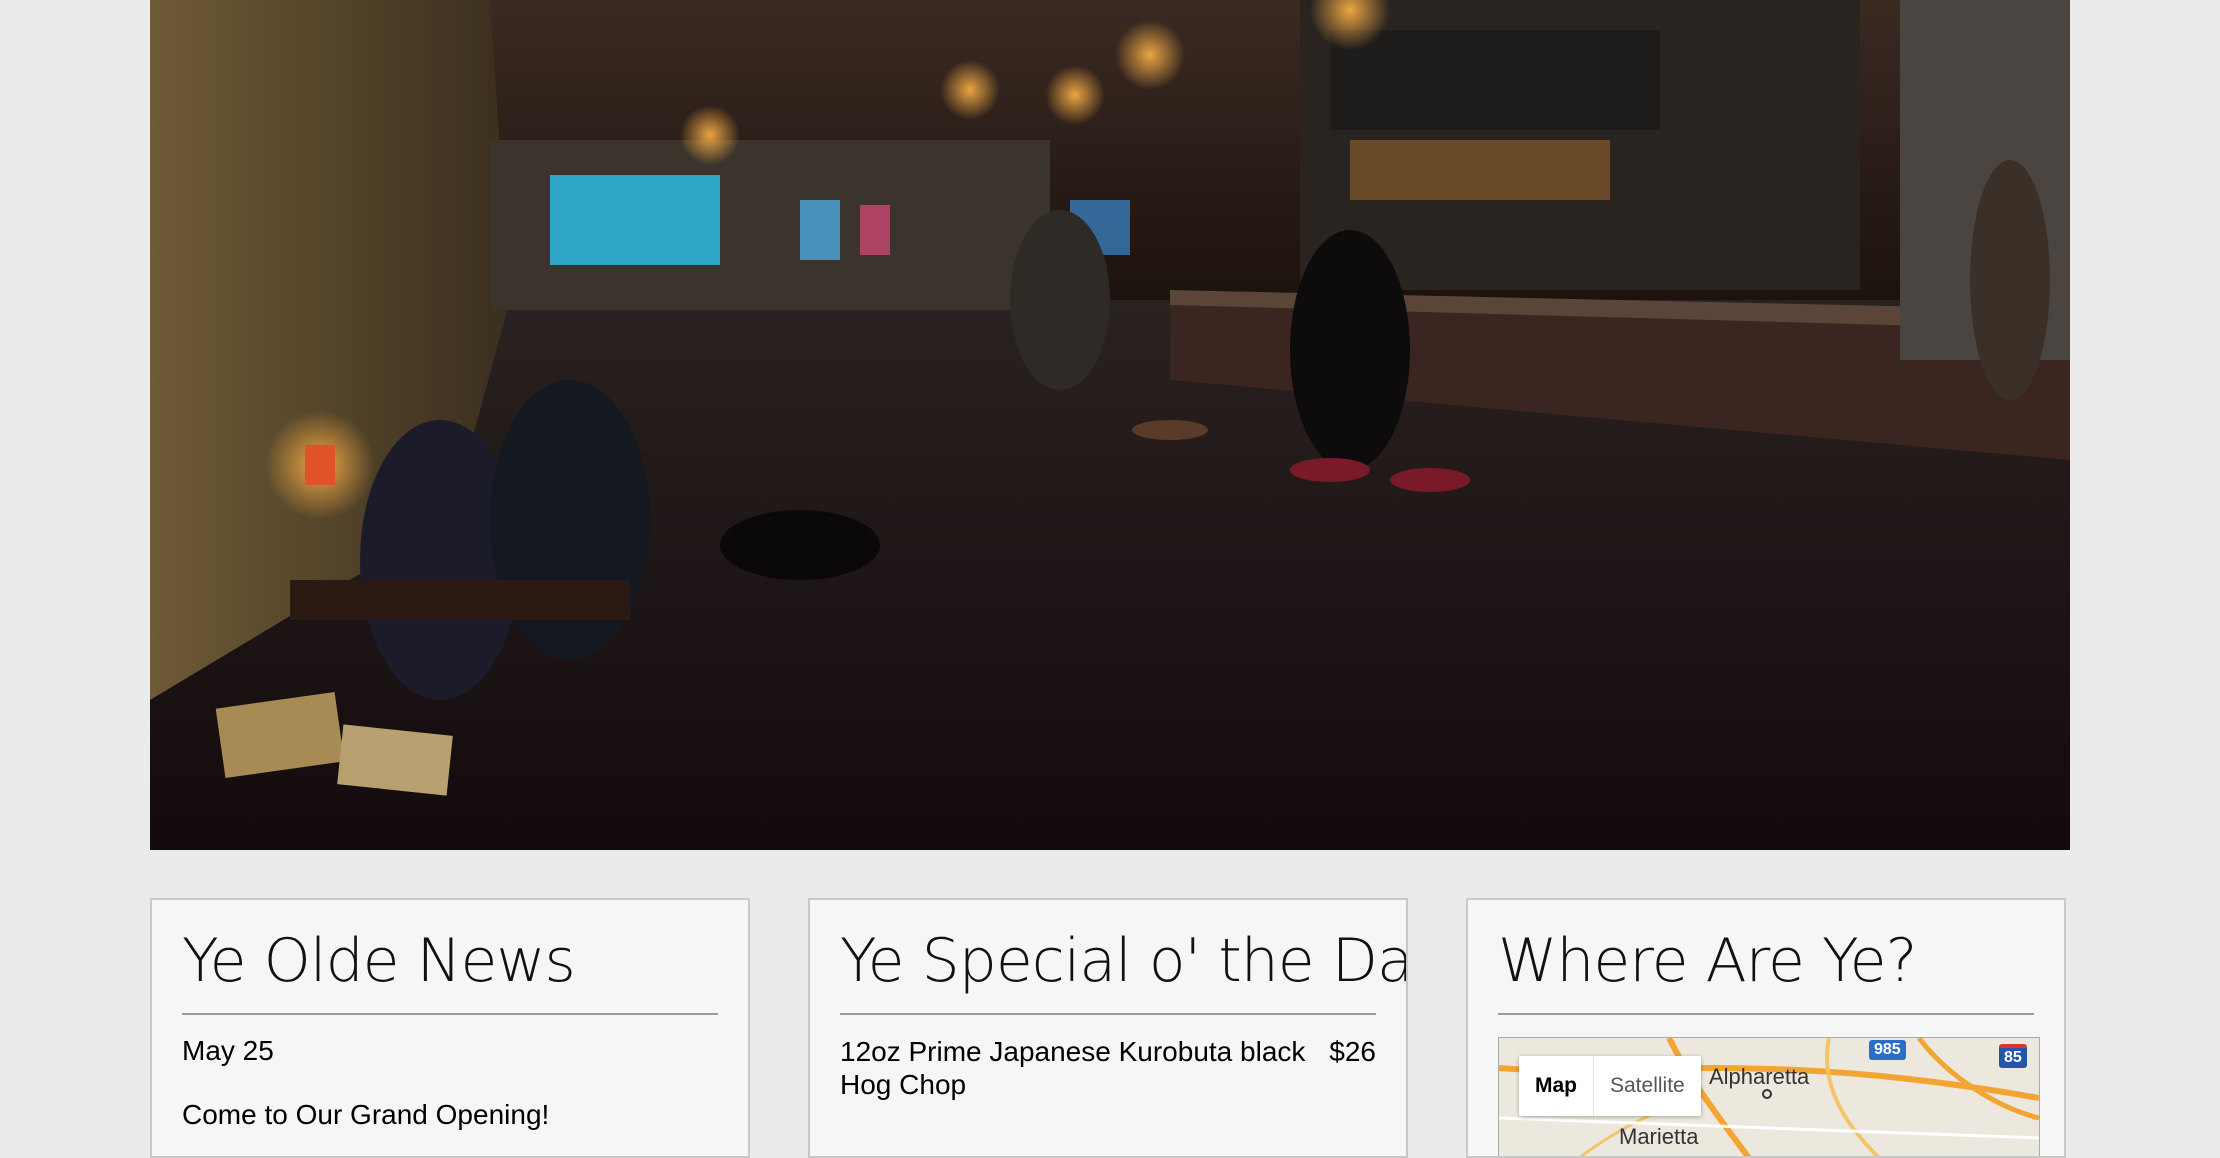 Image resolution: width=2220 pixels, height=1158 pixels. What do you see at coordinates (450, 972) in the screenshot?
I see `news-title: Ye Olde News` at bounding box center [450, 972].